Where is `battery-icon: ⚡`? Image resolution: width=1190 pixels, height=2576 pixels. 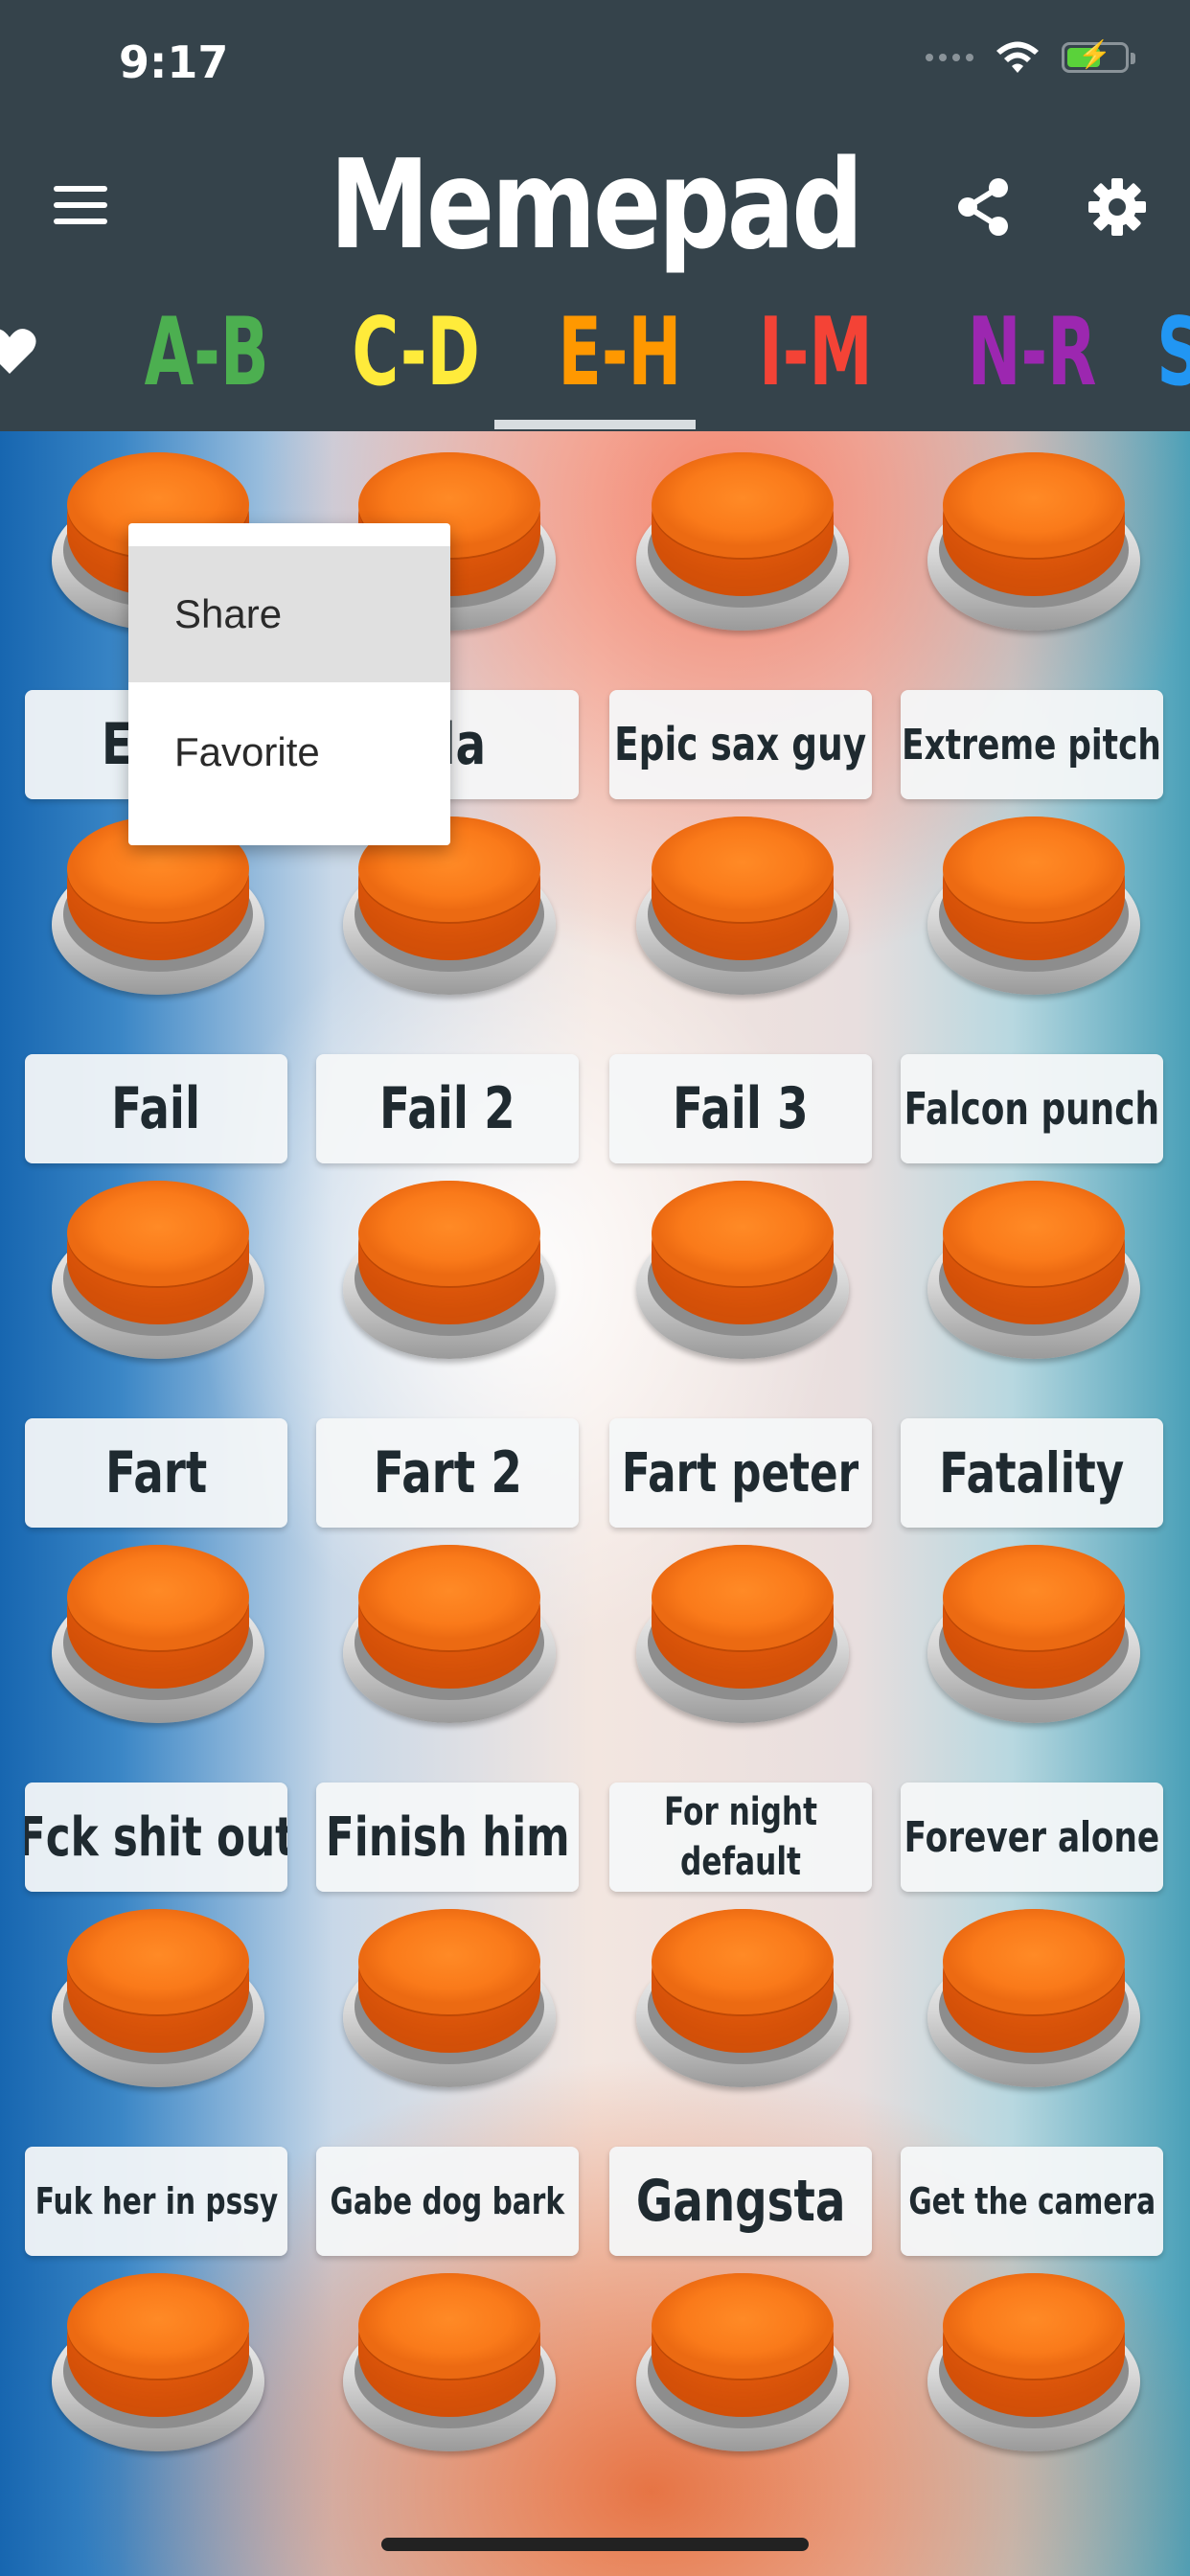 battery-icon: ⚡ is located at coordinates (1099, 56).